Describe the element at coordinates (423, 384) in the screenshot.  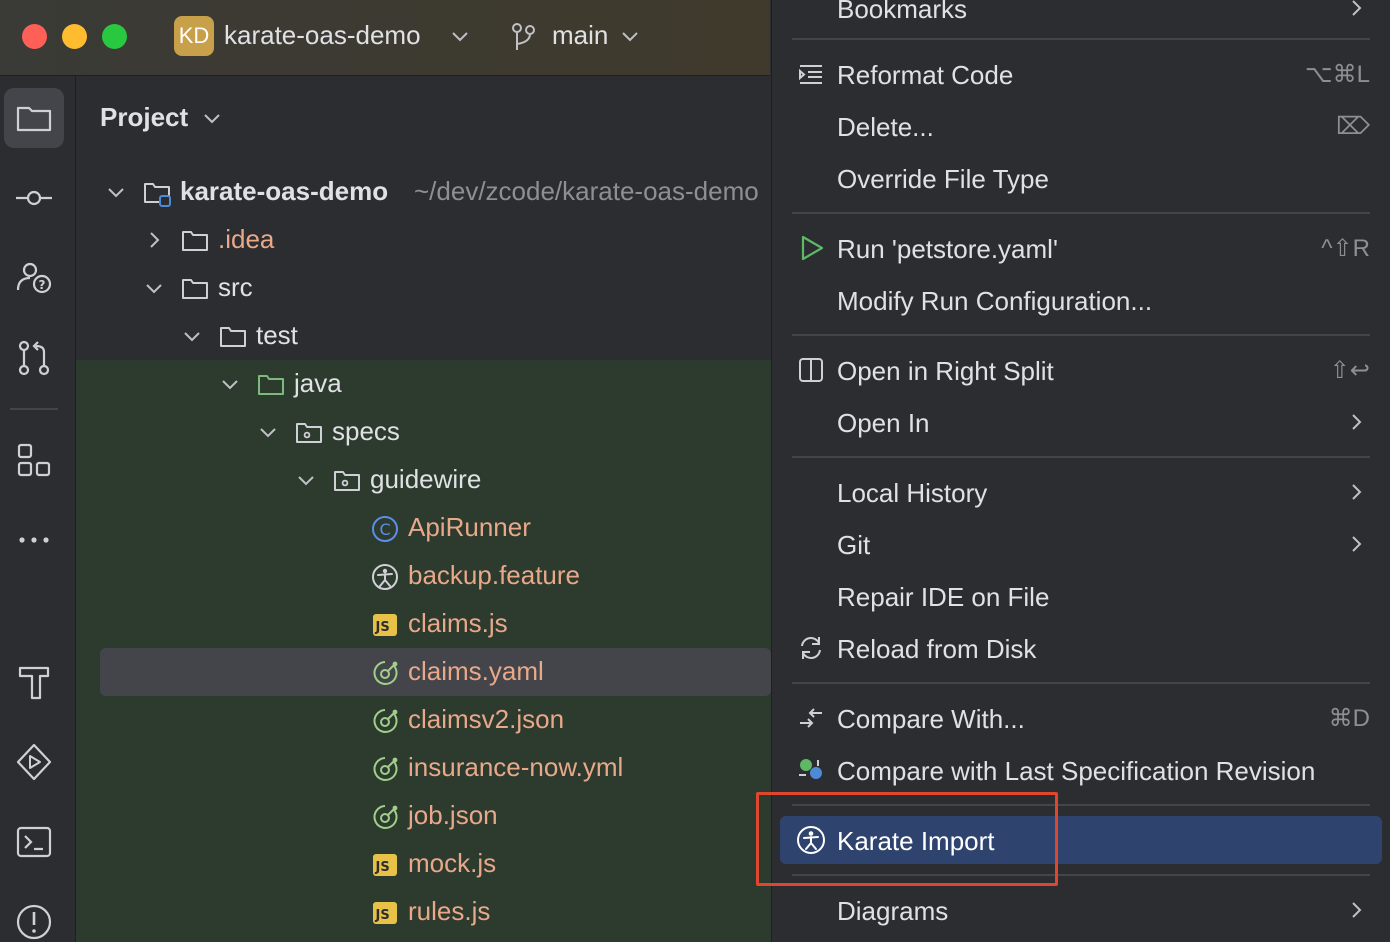
I see `tree-row: java` at that location.